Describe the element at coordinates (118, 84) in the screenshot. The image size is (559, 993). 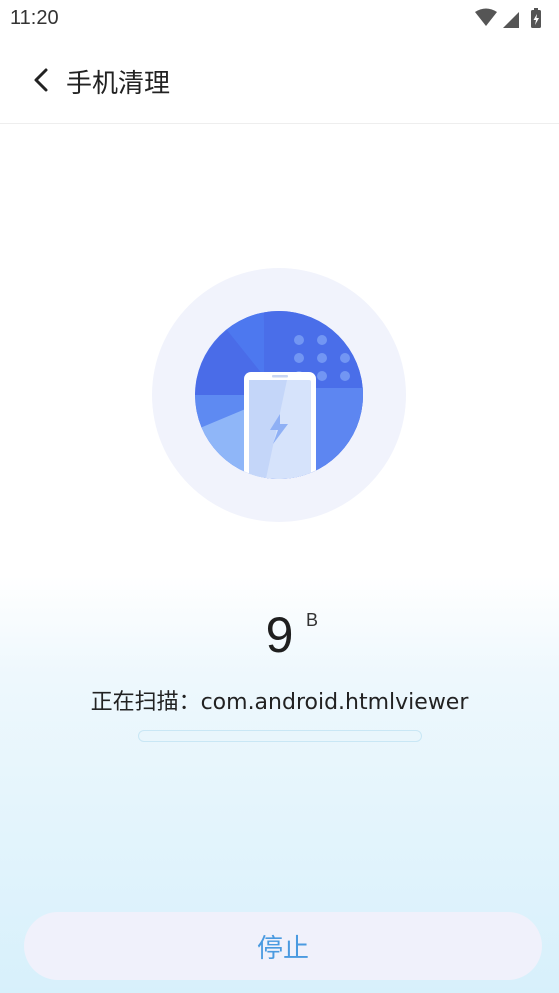
I see `page-title: 手机清理` at that location.